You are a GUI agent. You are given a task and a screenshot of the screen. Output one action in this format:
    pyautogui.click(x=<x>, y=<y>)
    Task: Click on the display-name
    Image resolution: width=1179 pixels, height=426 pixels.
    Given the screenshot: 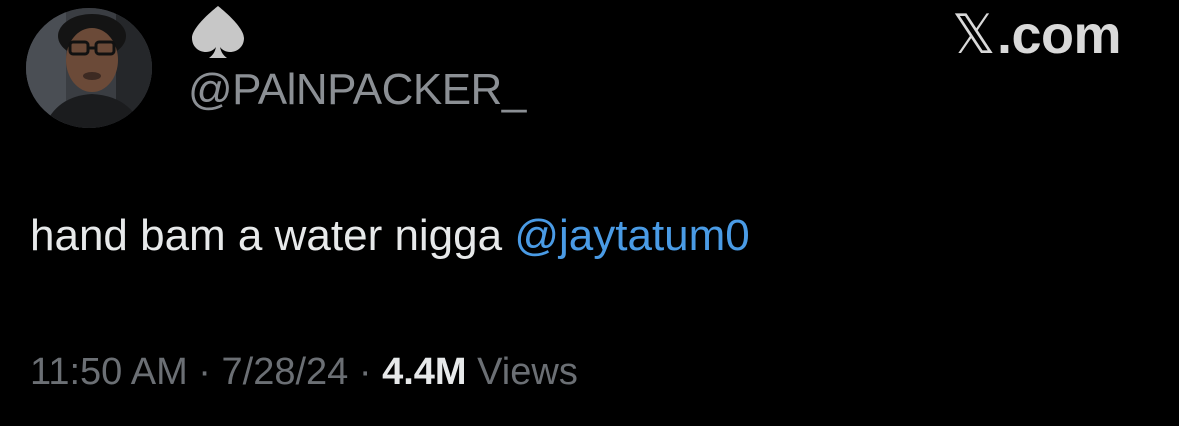 What is the action you would take?
    pyautogui.click(x=218, y=32)
    